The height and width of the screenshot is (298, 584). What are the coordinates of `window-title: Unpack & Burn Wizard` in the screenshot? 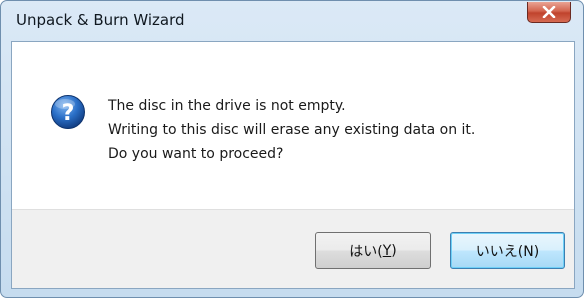 It's located at (100, 20).